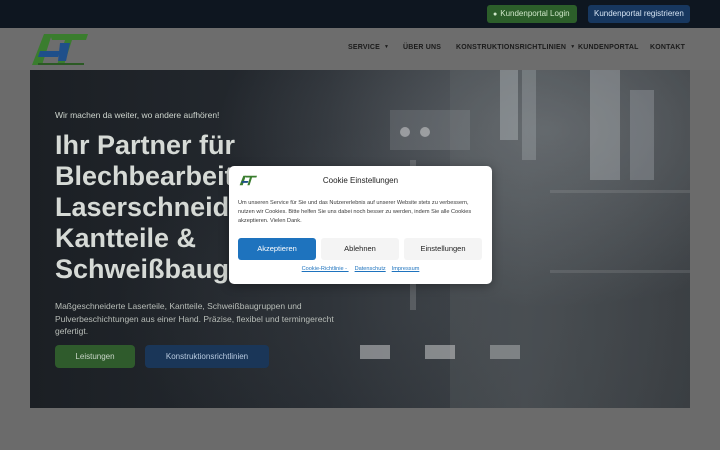  I want to click on nav-kundenportal: KUNDENPORTAL, so click(608, 47).